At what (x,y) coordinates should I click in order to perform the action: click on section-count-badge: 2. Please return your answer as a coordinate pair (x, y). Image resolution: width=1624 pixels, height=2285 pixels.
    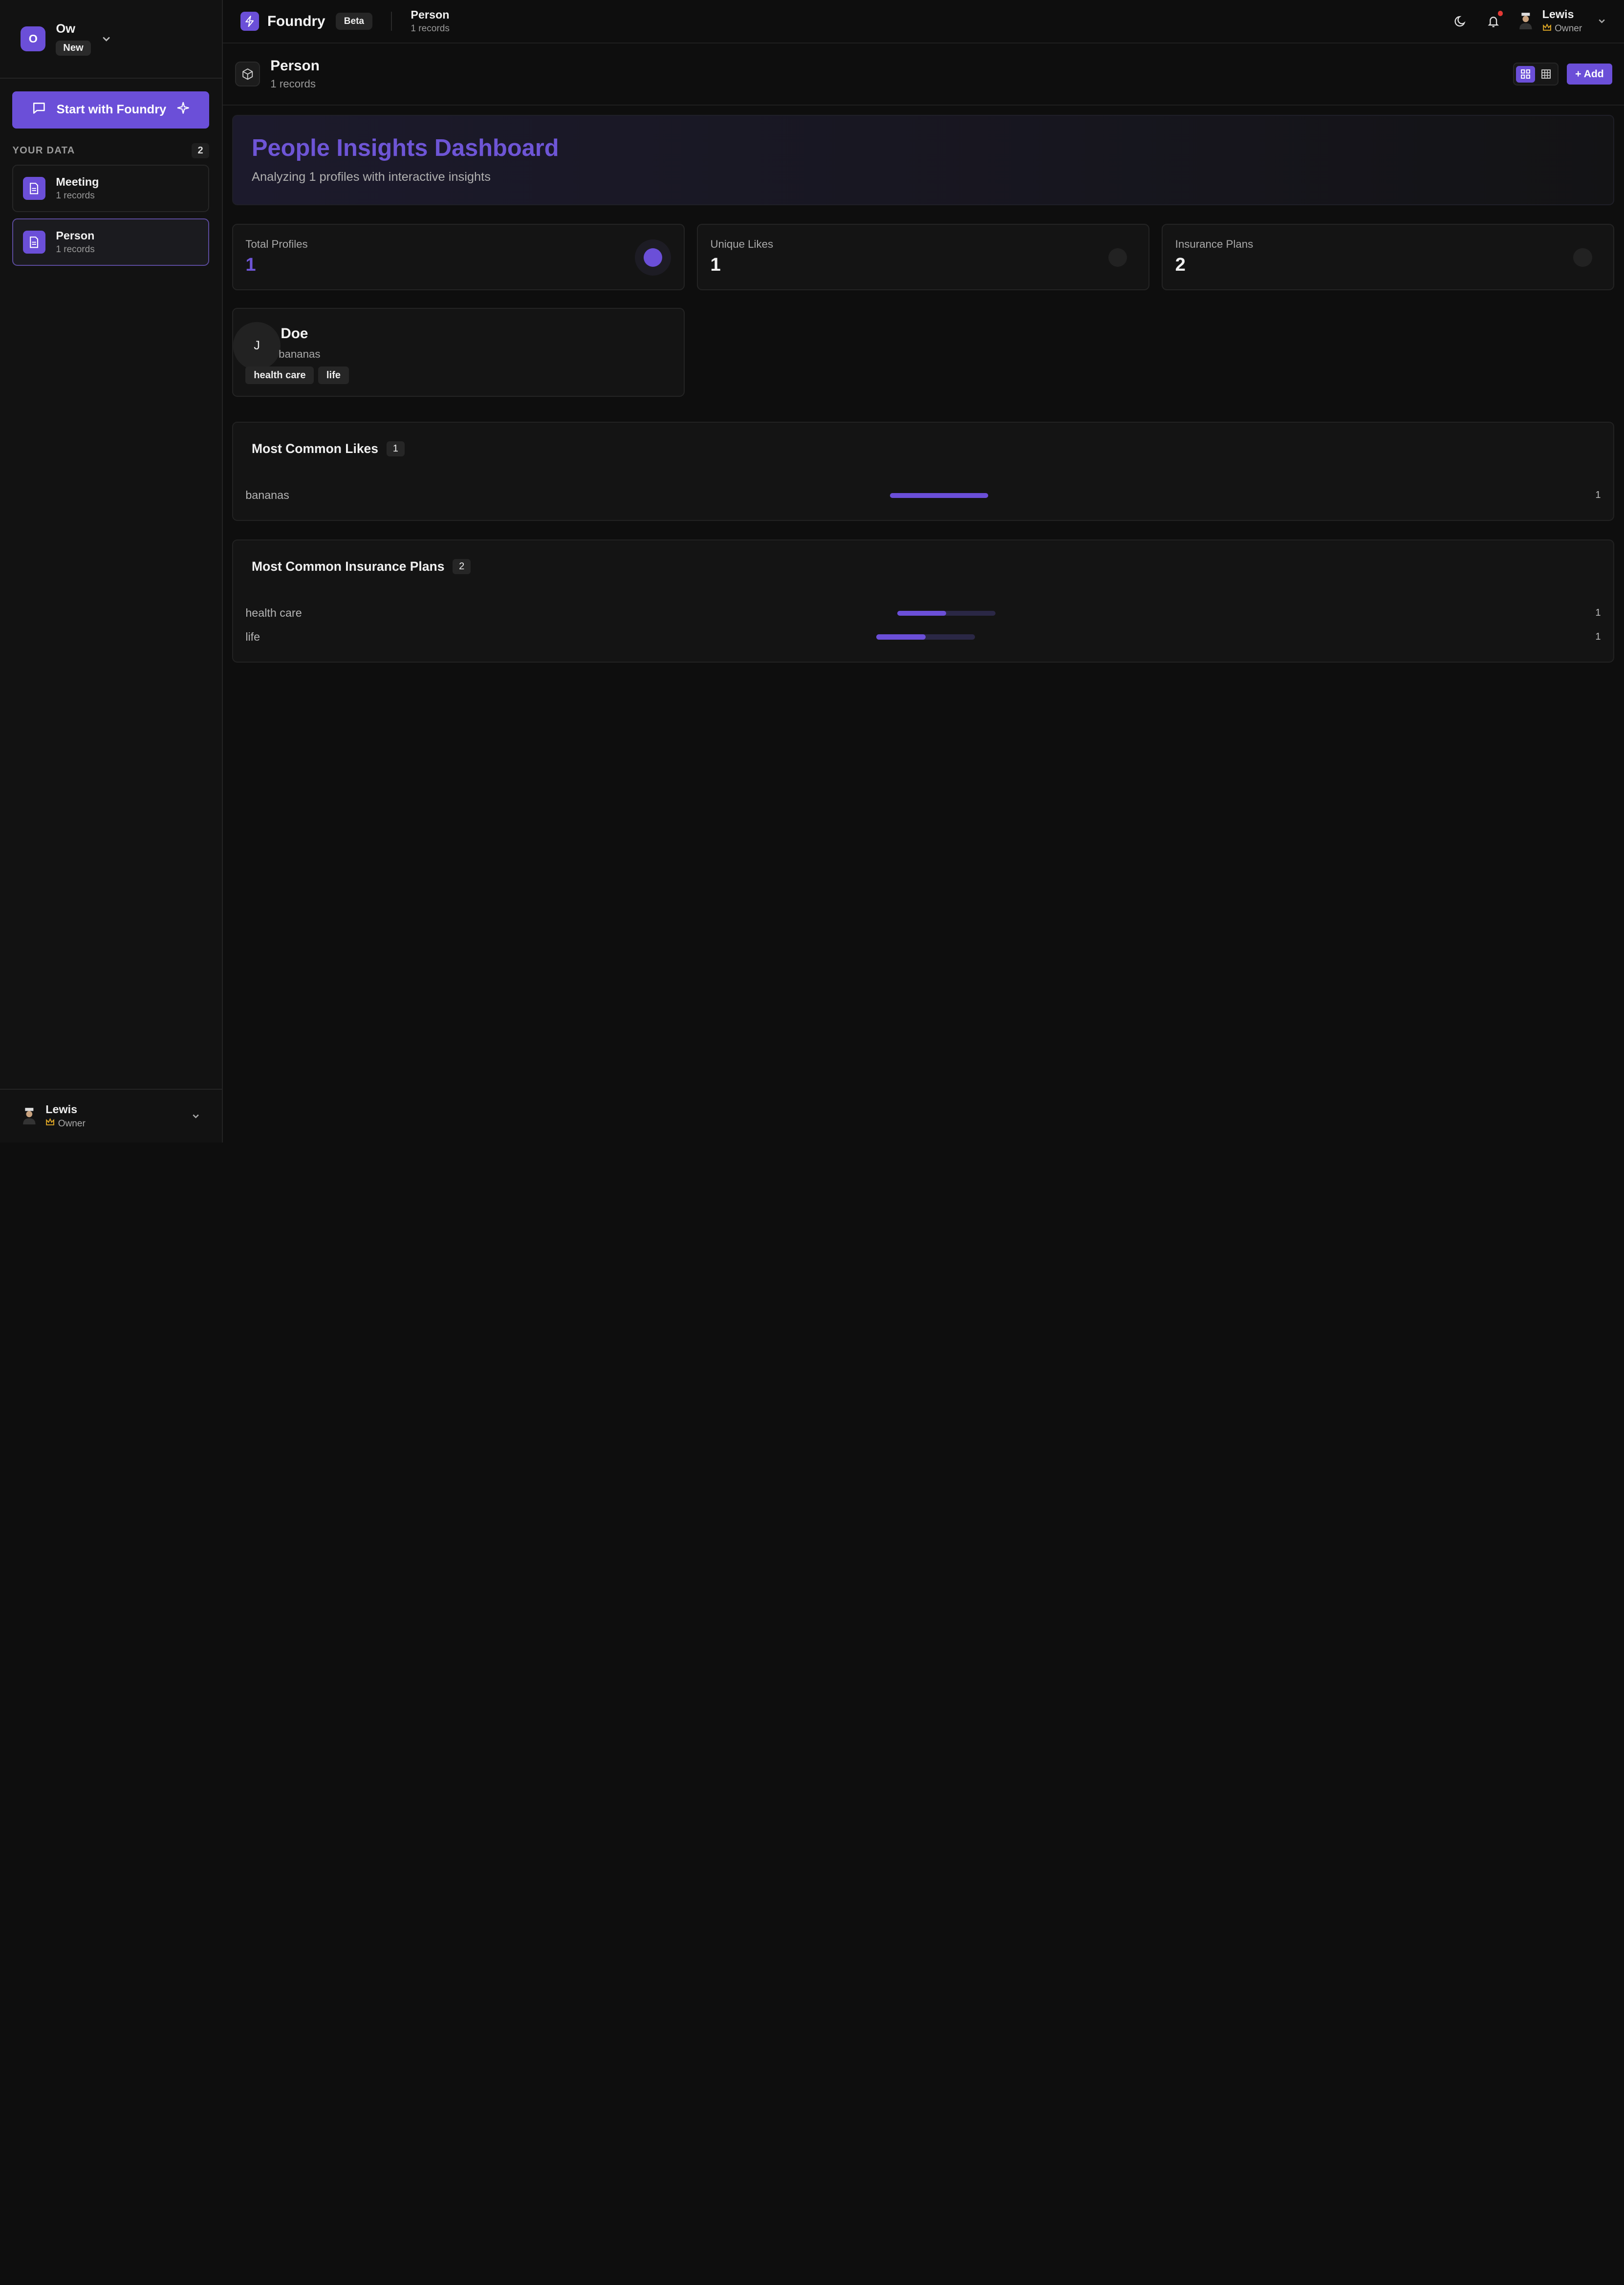
    Looking at the image, I should click on (200, 150).